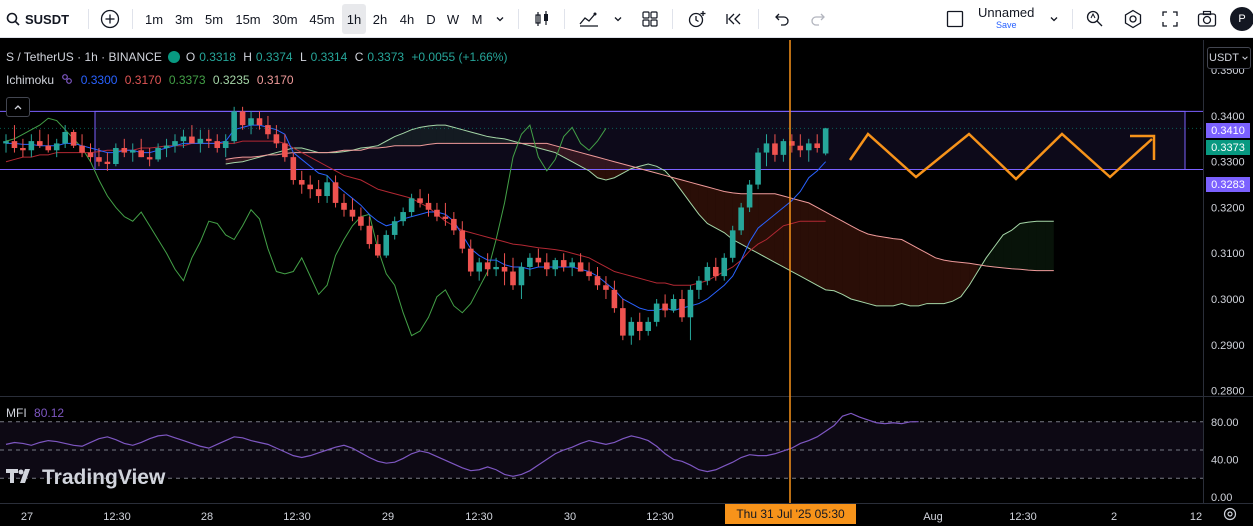  What do you see at coordinates (285, 19) in the screenshot?
I see `timeframe-30m: 30m` at bounding box center [285, 19].